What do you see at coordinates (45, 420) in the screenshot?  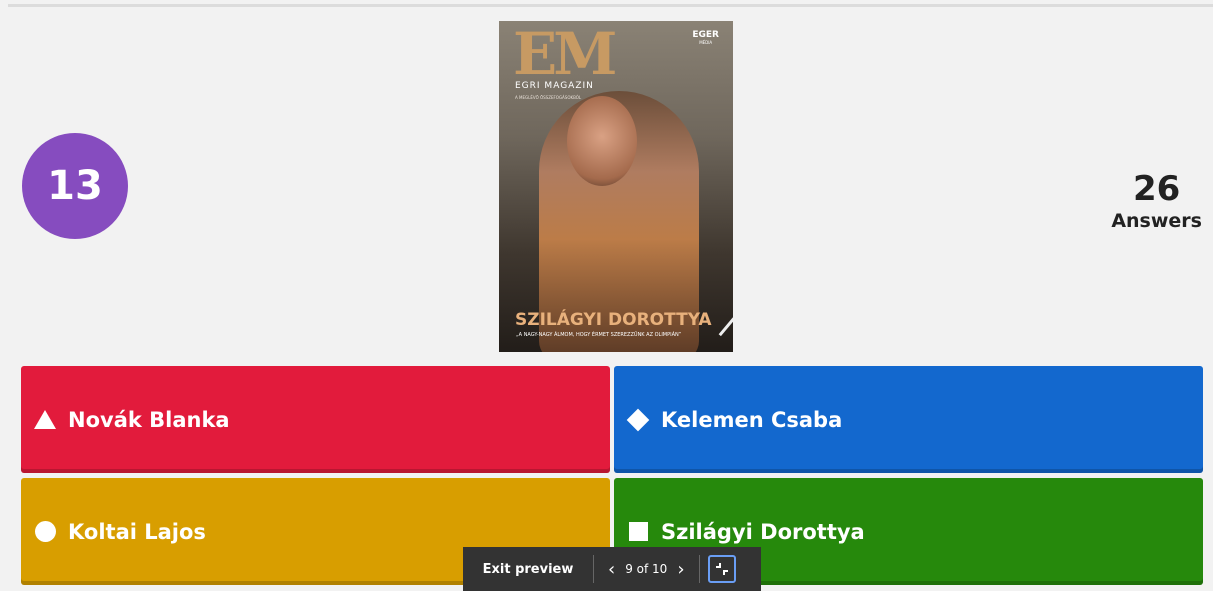 I see `triangle-icon` at bounding box center [45, 420].